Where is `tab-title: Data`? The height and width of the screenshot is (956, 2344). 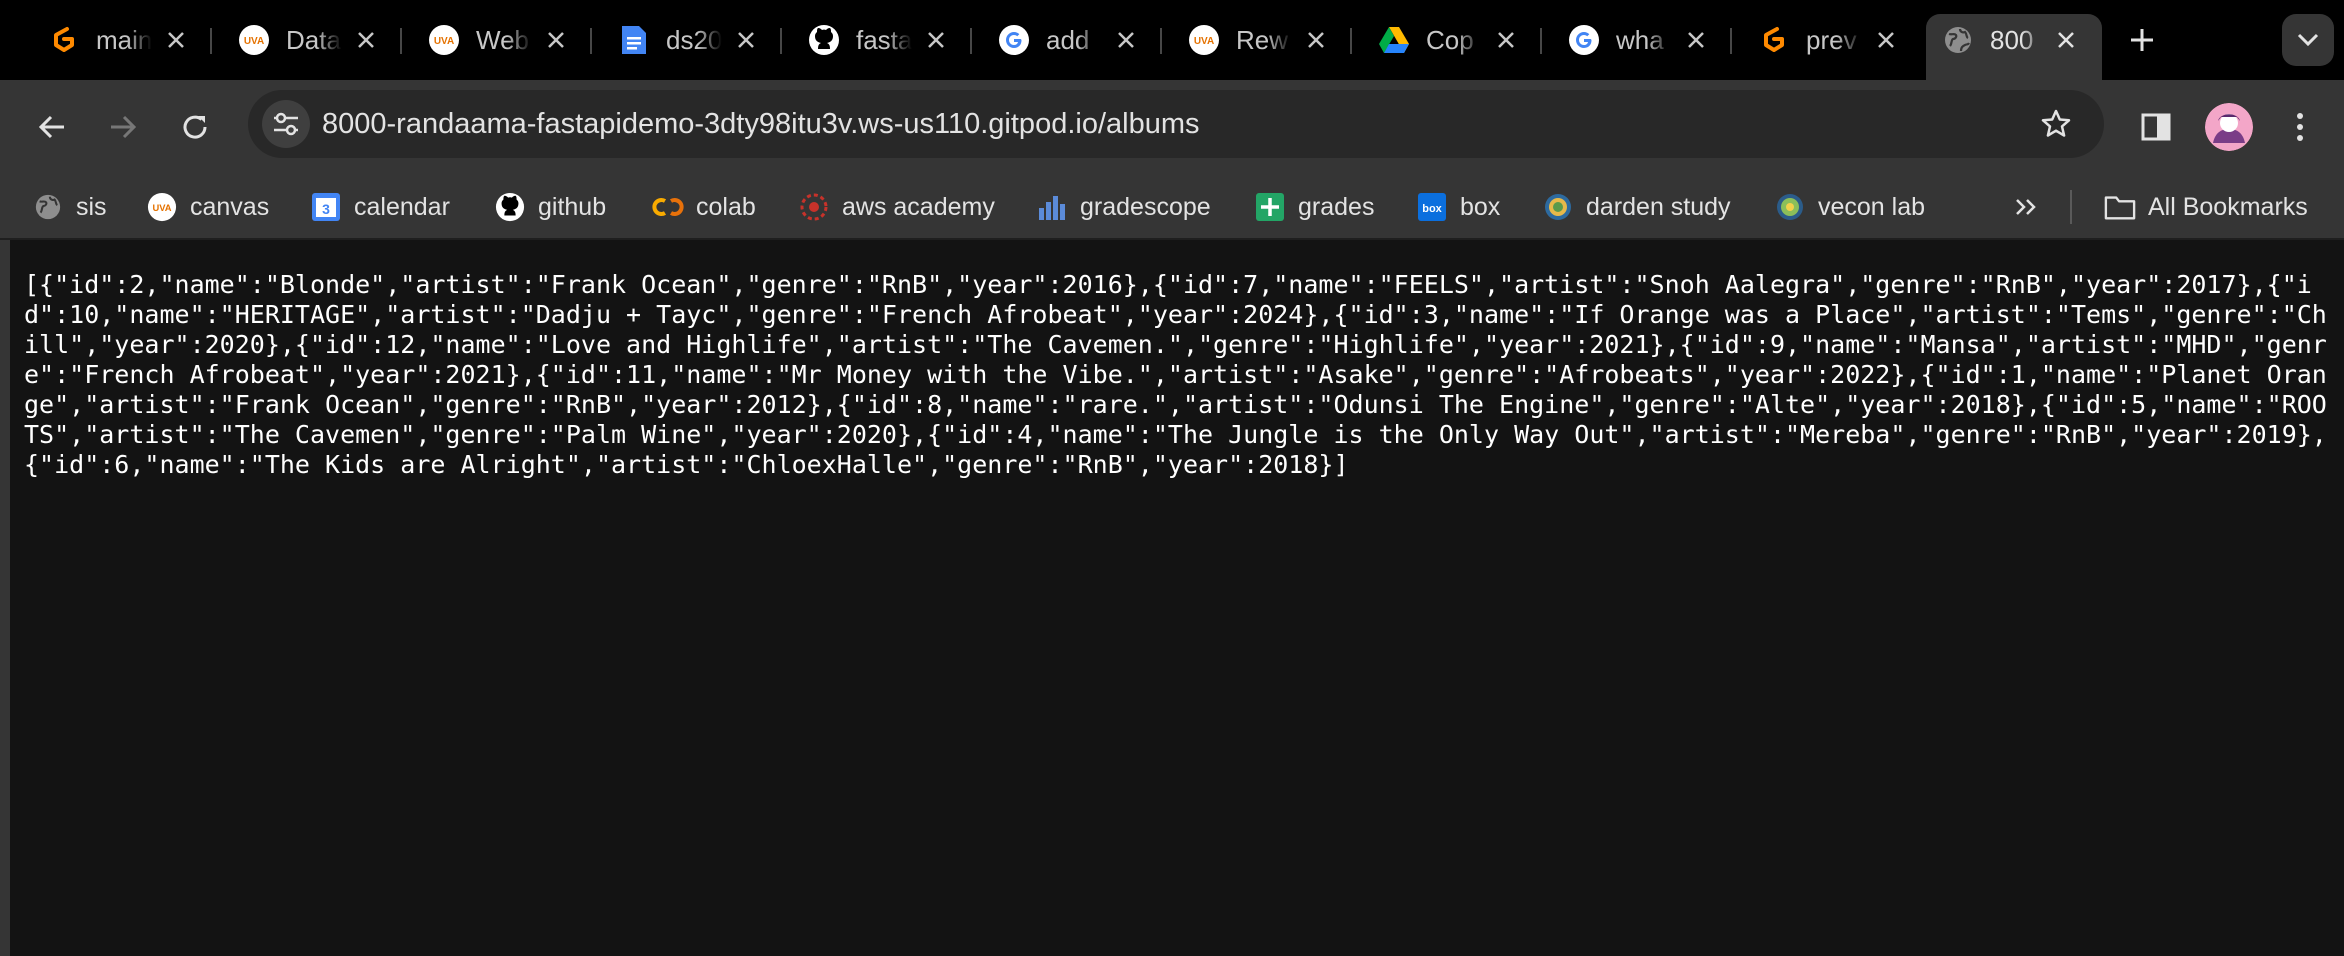
tab-title: Data is located at coordinates (313, 39).